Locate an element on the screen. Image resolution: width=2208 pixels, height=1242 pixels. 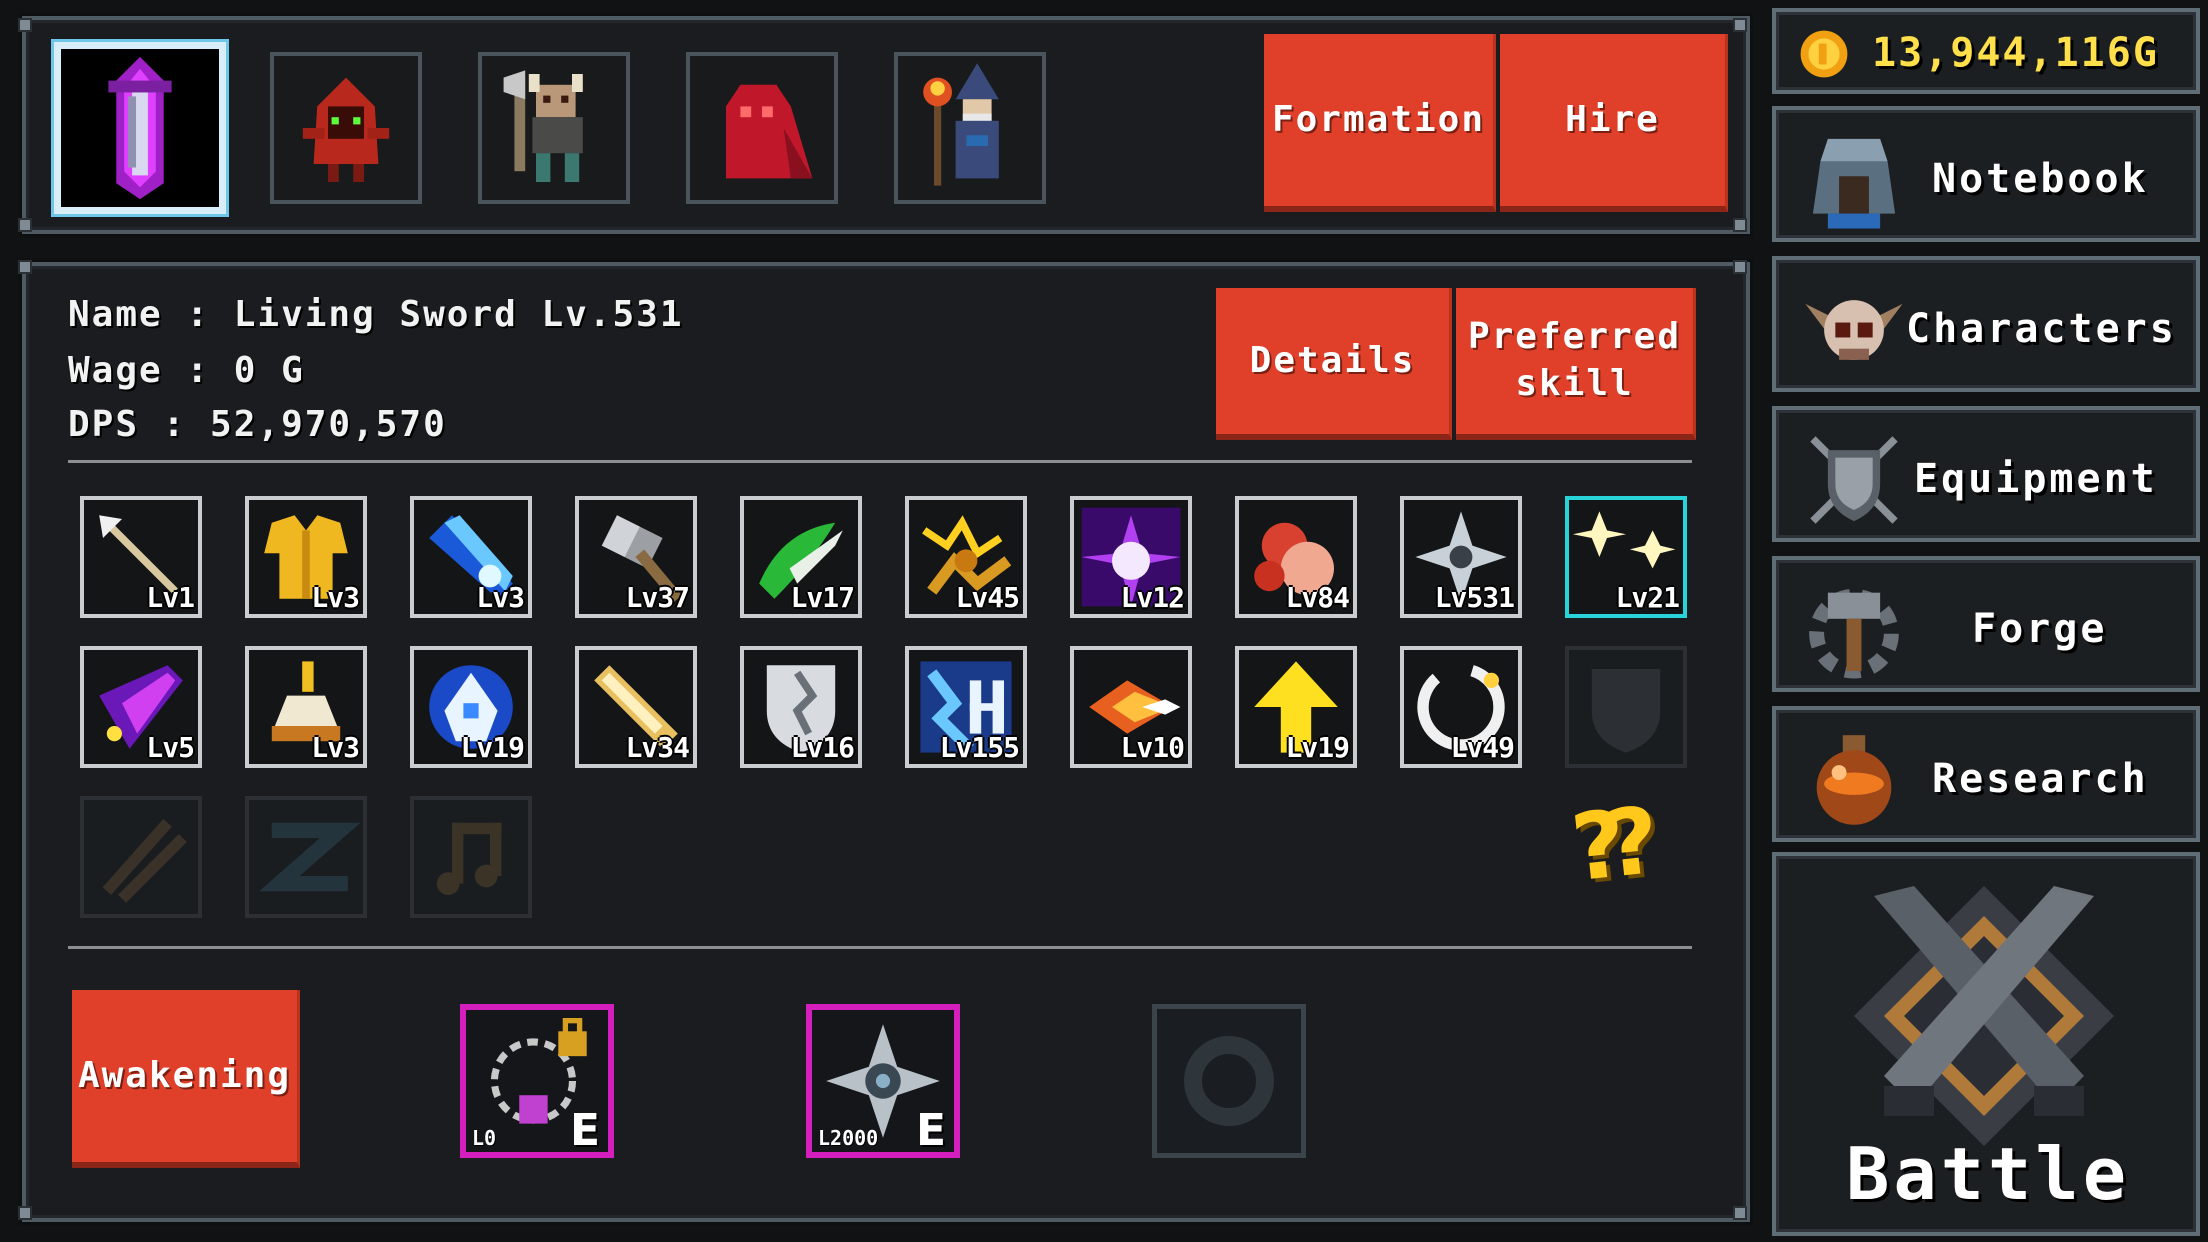
skill-hammer: Lv37 is located at coordinates (636, 557).